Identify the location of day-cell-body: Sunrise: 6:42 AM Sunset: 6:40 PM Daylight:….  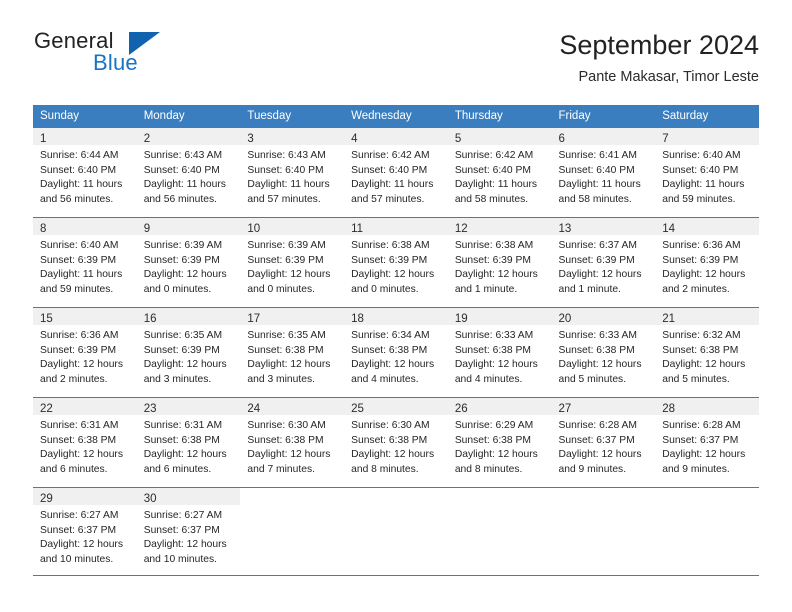
(500, 176).